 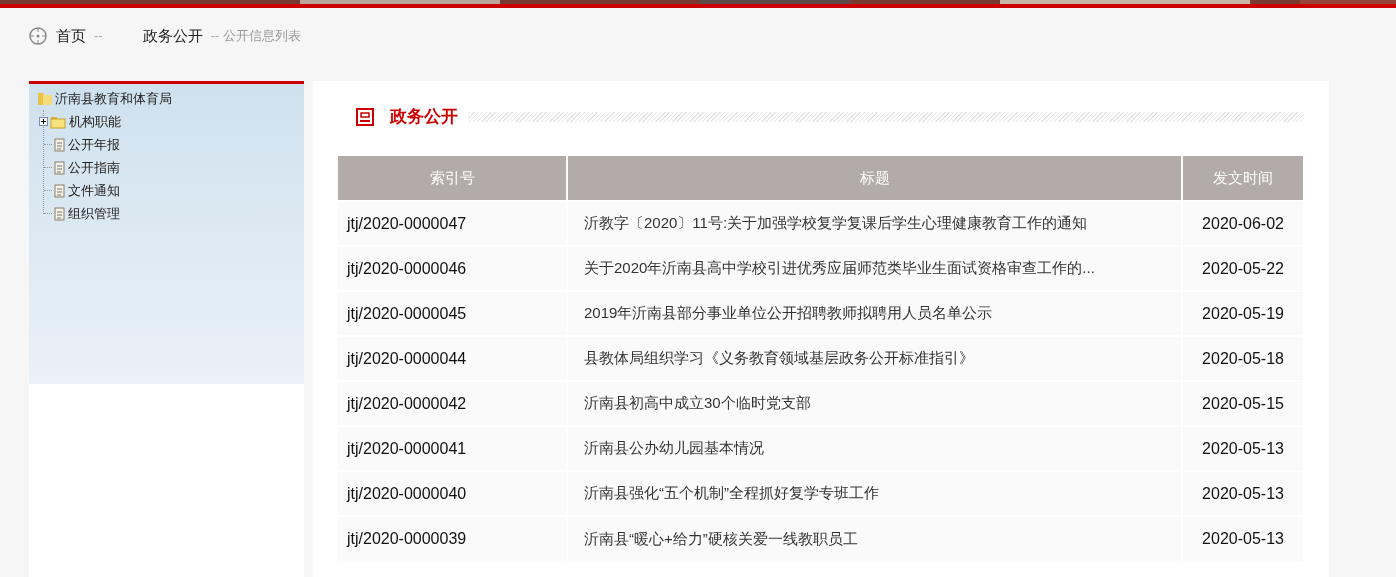 What do you see at coordinates (874, 223) in the screenshot?
I see `title-link: 沂教字〔2020〕11号:关于加强学校复学复课后学生心理健康教育工作的通知` at bounding box center [874, 223].